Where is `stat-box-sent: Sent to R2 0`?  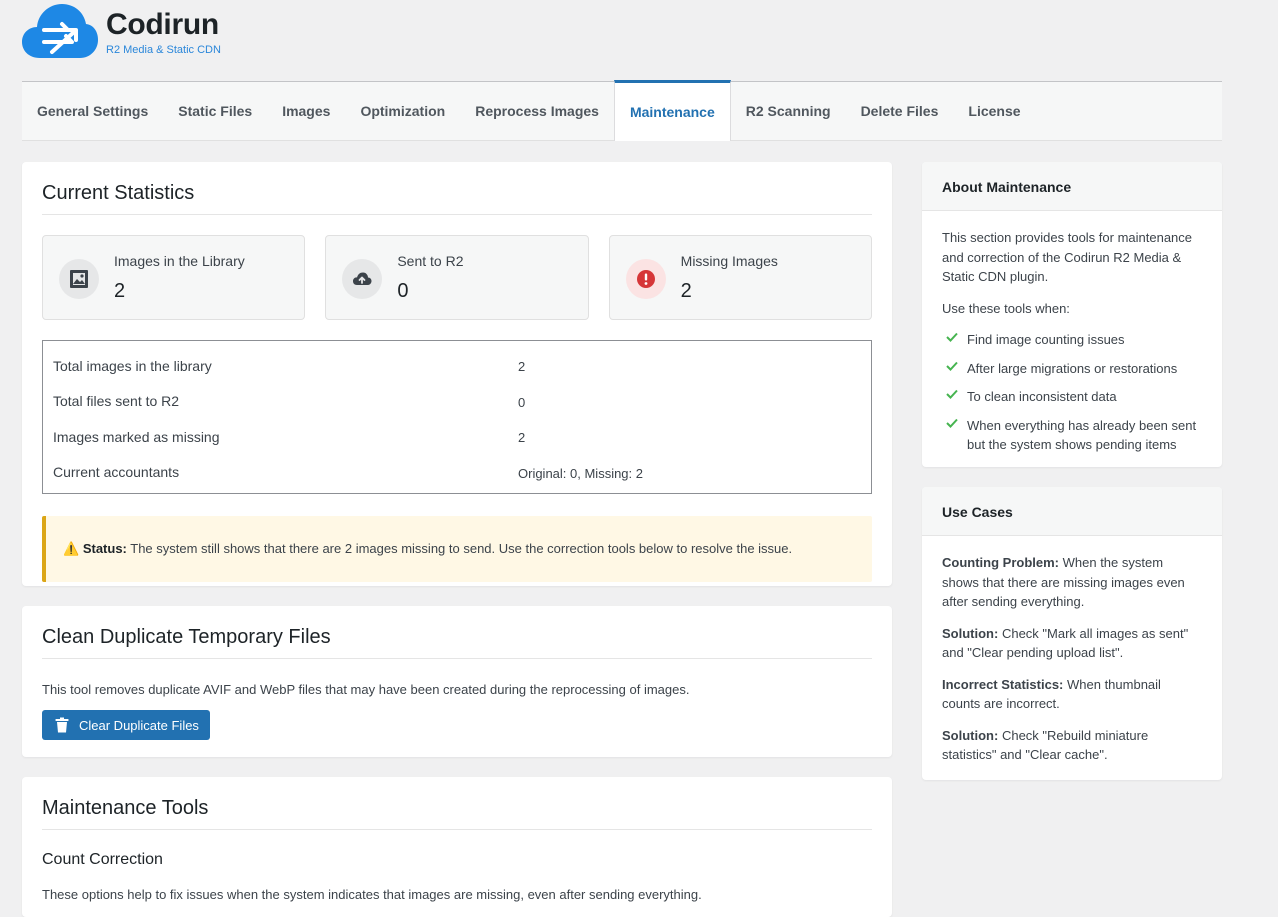
stat-box-sent: Sent to R2 0 is located at coordinates (457, 277).